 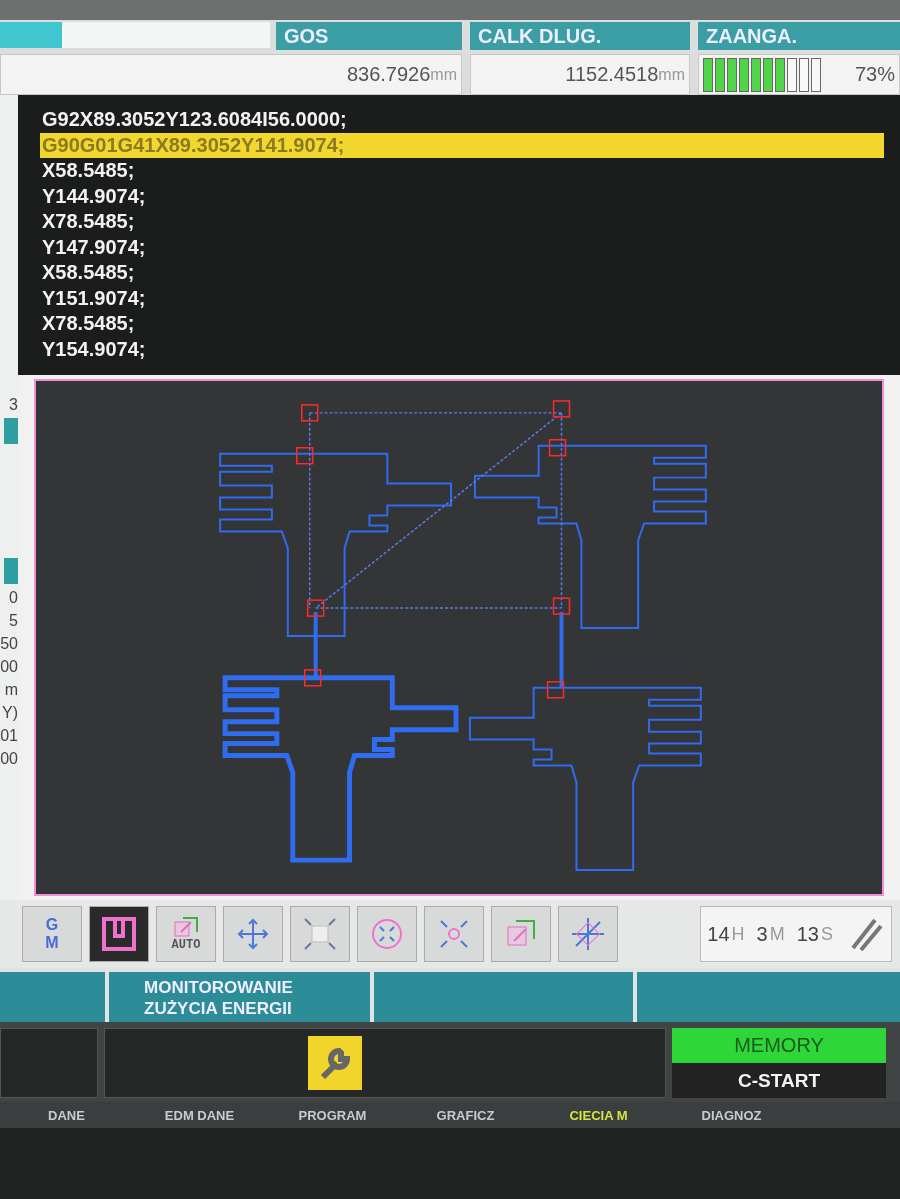 What do you see at coordinates (13, 620) in the screenshot?
I see `cut-off-text: 5` at bounding box center [13, 620].